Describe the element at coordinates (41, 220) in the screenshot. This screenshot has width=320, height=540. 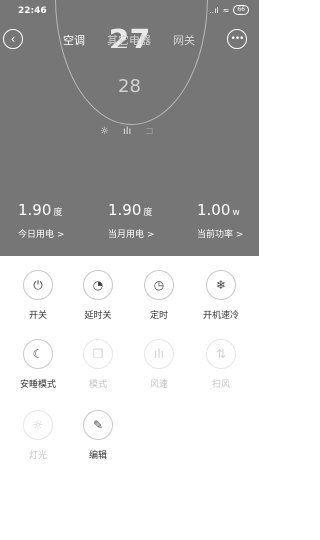
I see `stat-today: 1.90 度 今日用电 >` at that location.